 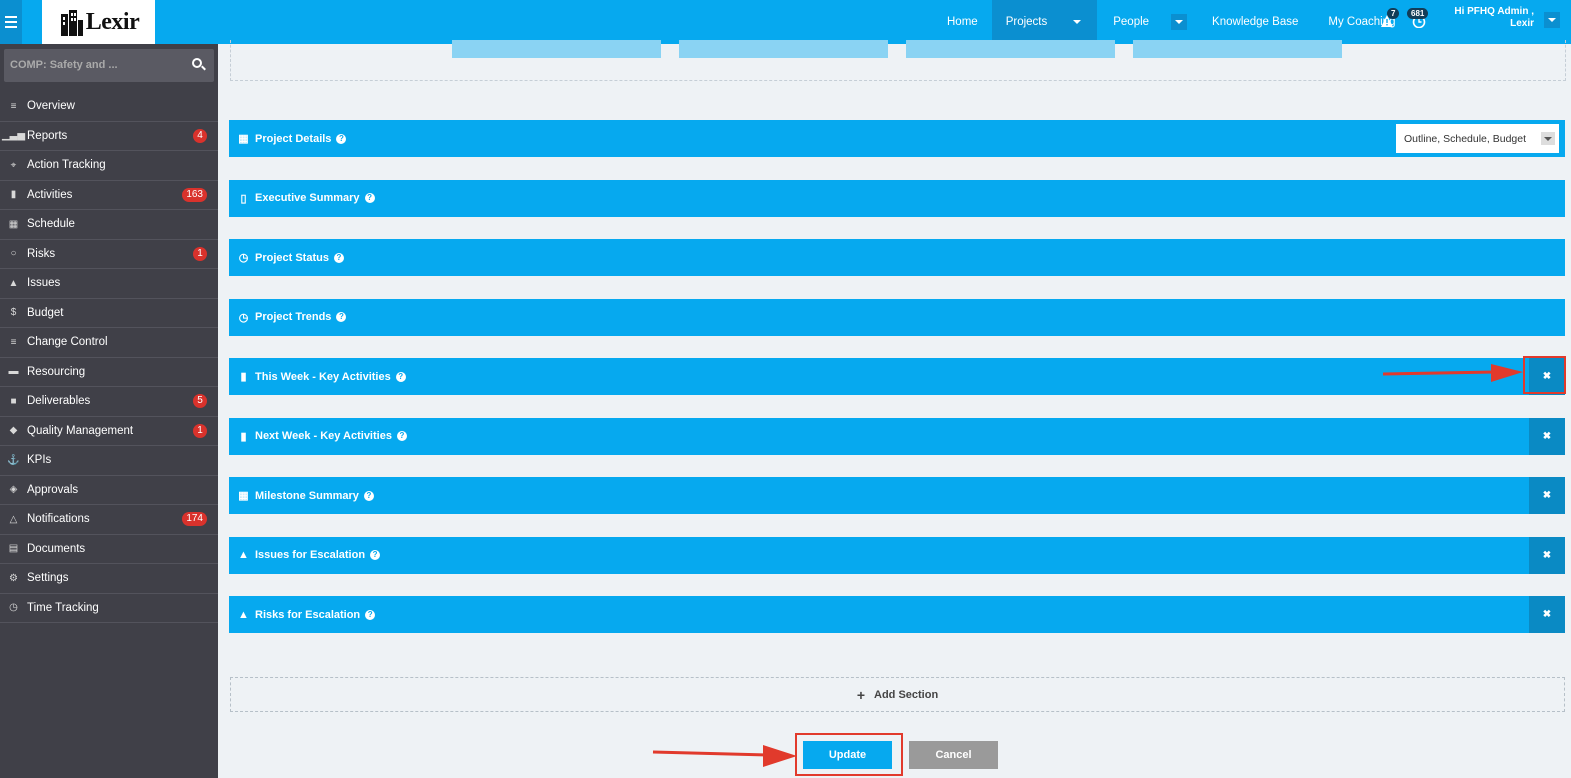 I want to click on sidebar-item-quality-management: ◆ Quality Management 1, so click(x=109, y=431).